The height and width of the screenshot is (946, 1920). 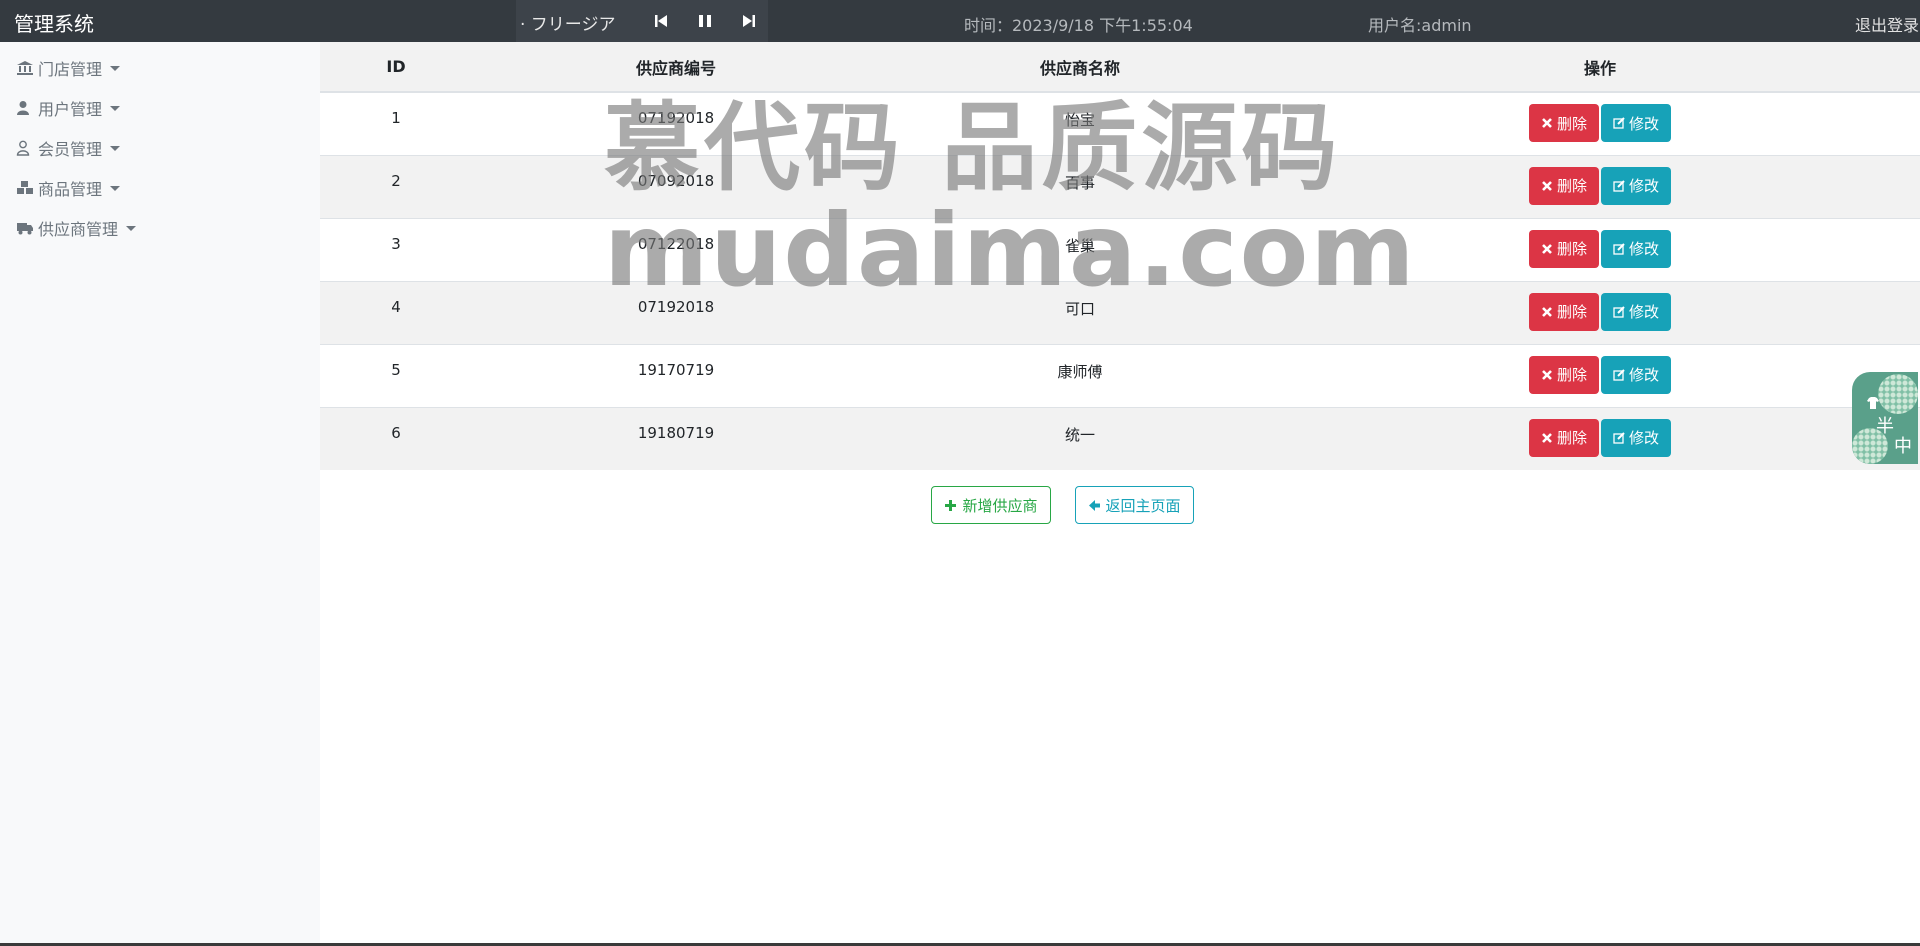 What do you see at coordinates (1080, 438) in the screenshot?
I see `cell-name: 统一` at bounding box center [1080, 438].